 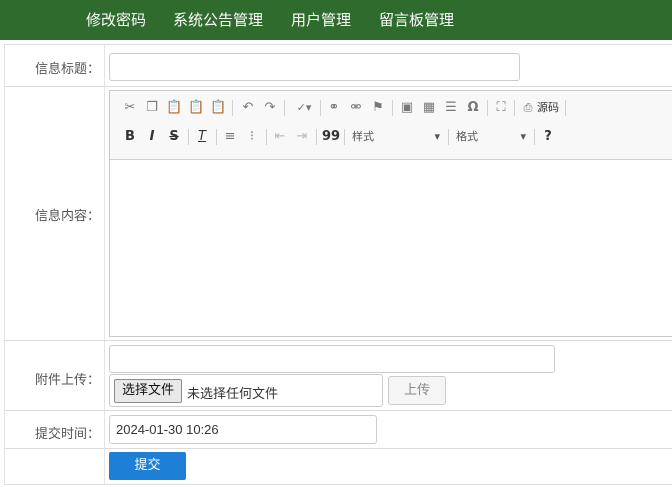 What do you see at coordinates (407, 108) in the screenshot?
I see `image-icon: ▣` at bounding box center [407, 108].